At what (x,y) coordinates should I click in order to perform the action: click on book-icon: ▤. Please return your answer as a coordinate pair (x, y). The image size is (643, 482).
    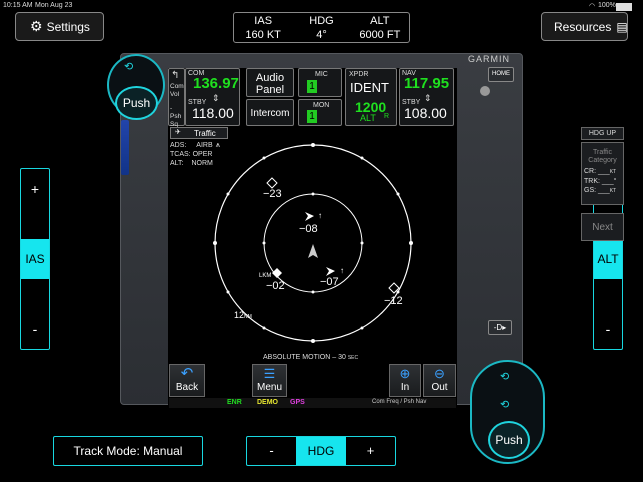
    Looking at the image, I should click on (622, 26).